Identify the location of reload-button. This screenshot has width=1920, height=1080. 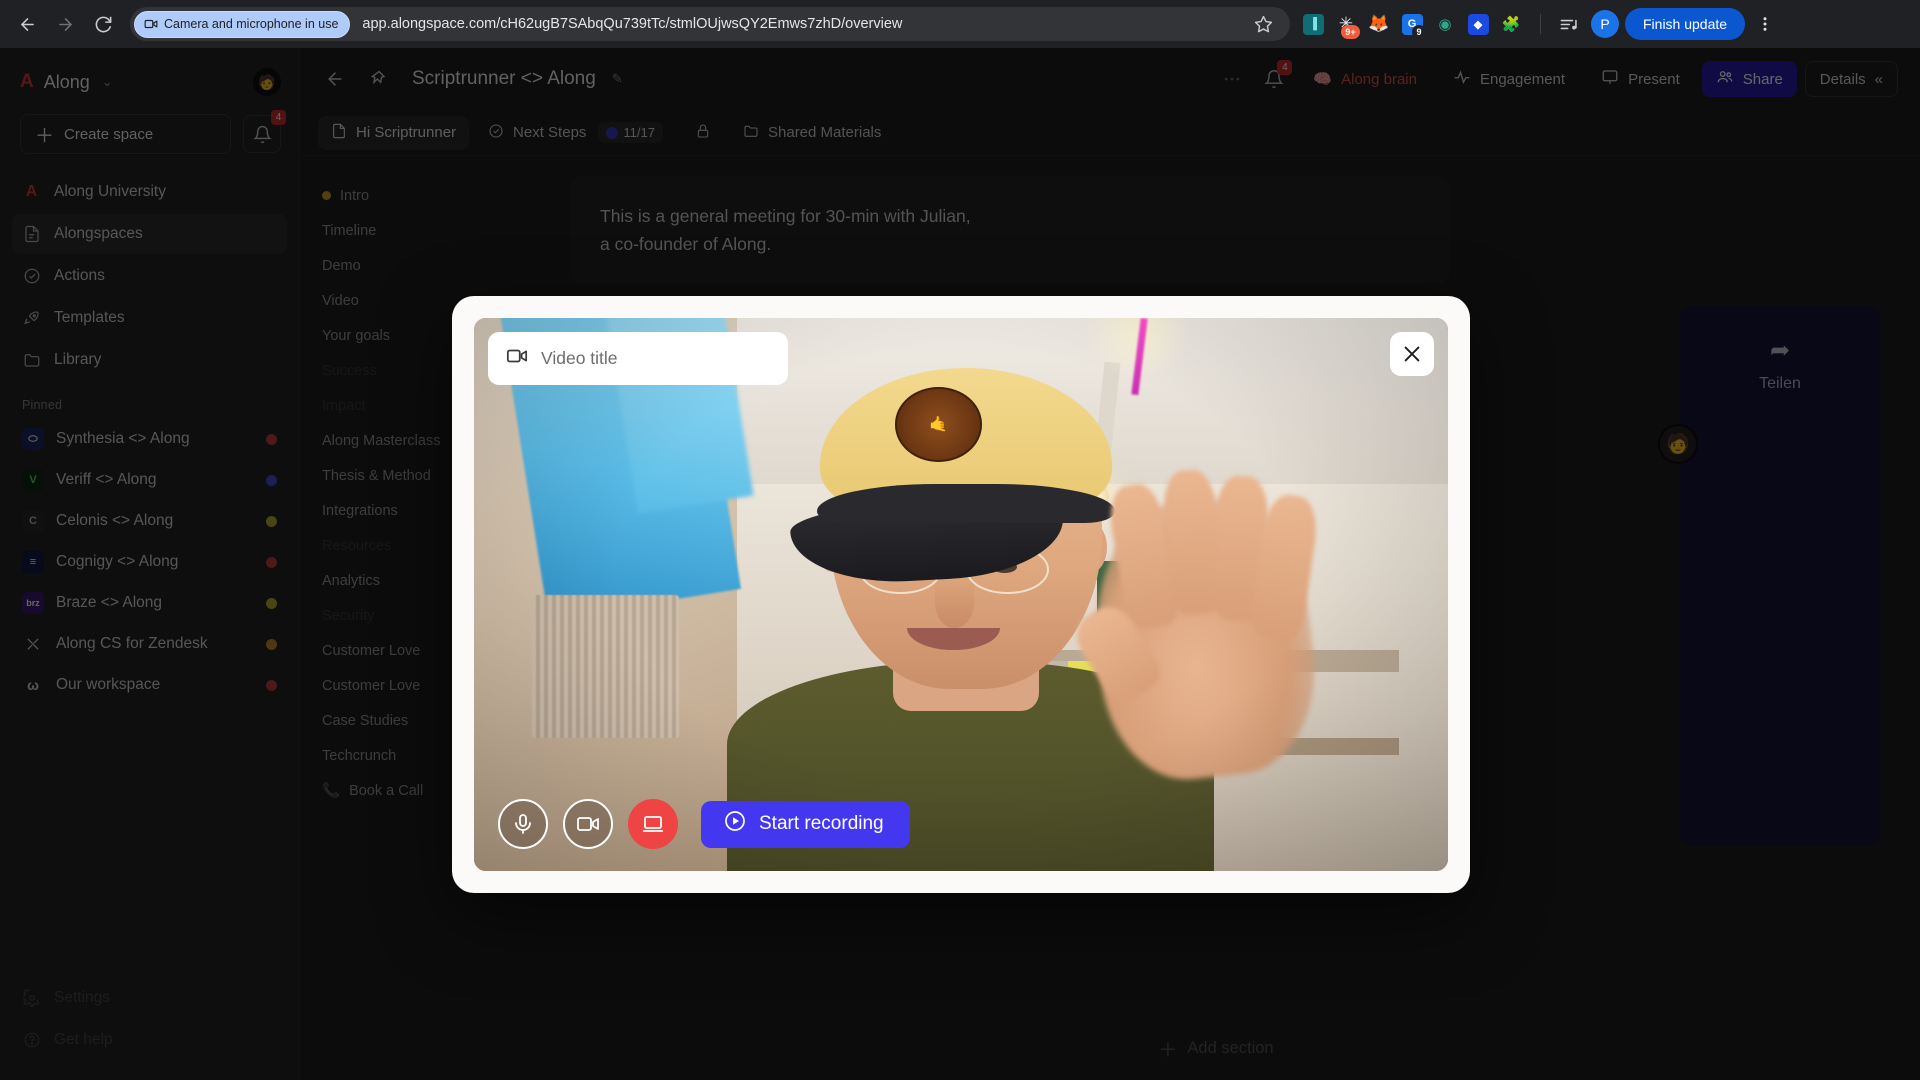
(103, 24).